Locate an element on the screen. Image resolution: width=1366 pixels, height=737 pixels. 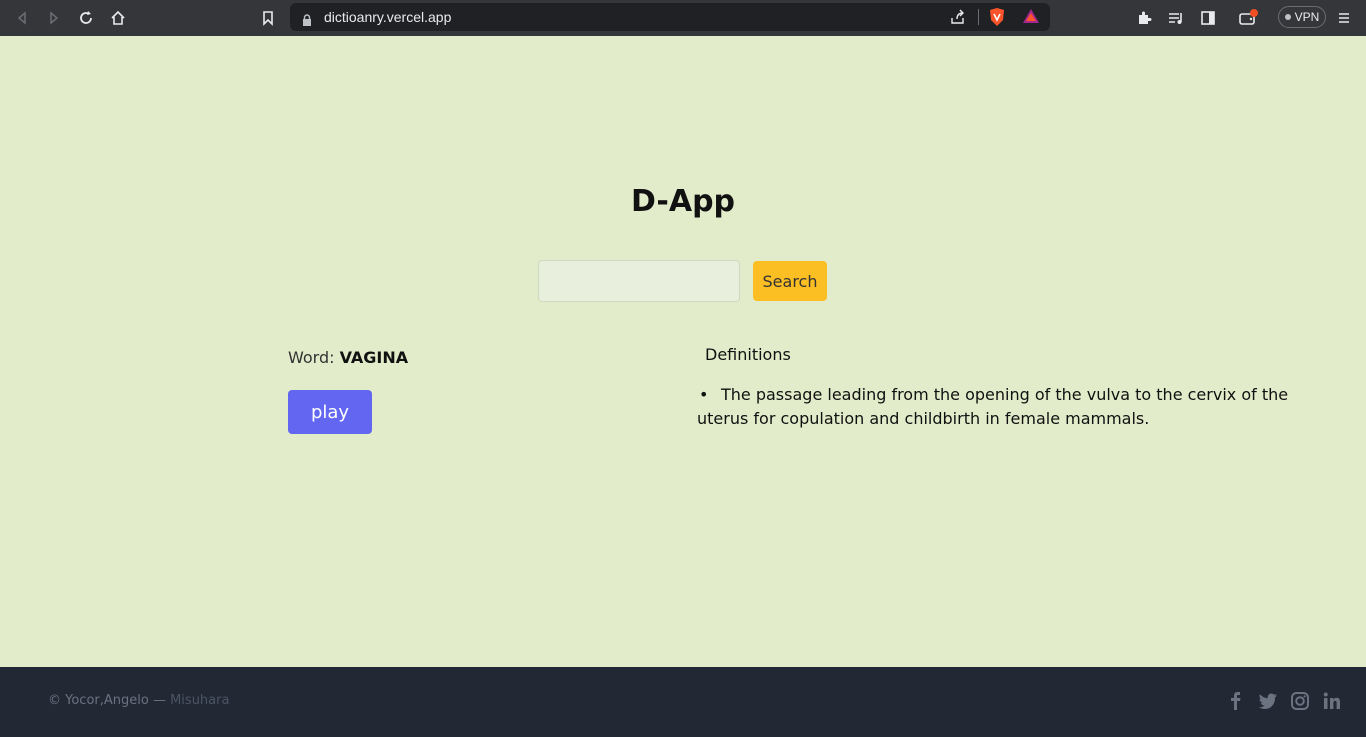
forward-icon is located at coordinates (54, 18).